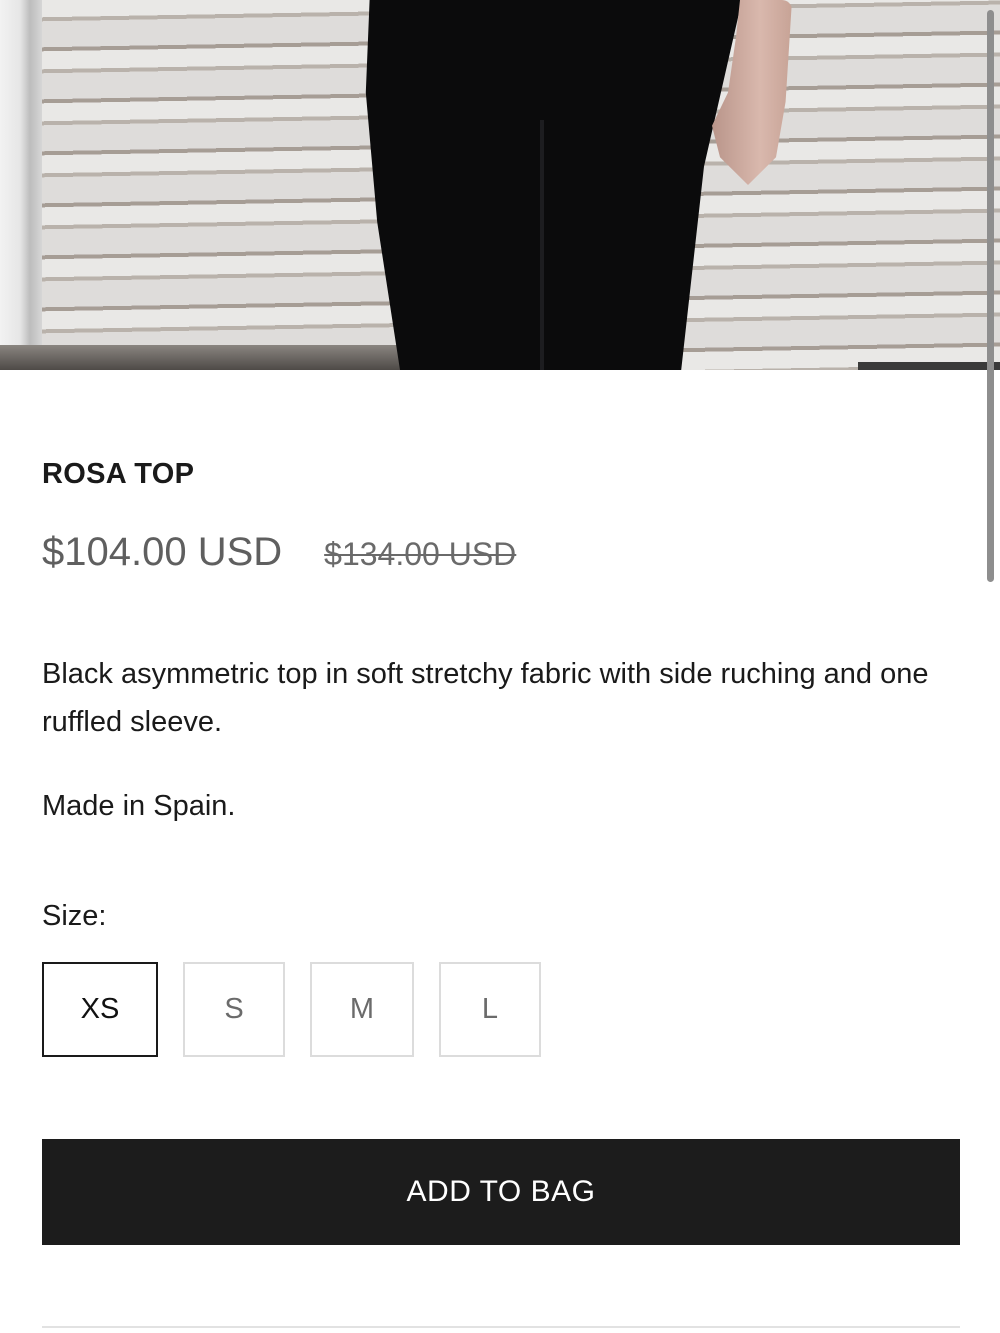 Image resolution: width=1000 pixels, height=1333 pixels. What do you see at coordinates (210, 357) in the screenshot?
I see `shutter-base` at bounding box center [210, 357].